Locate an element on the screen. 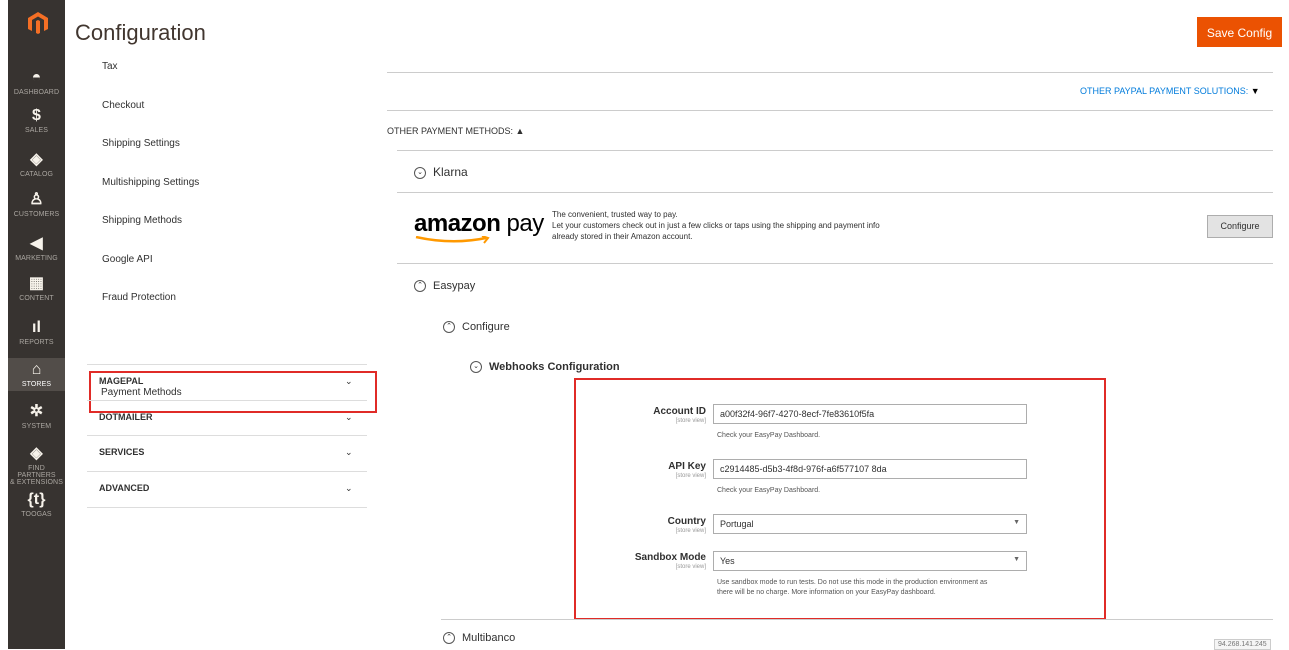  other-payment-methods-toggle: OTHER PAYMENT METHODS: ▲ is located at coordinates (455, 131).